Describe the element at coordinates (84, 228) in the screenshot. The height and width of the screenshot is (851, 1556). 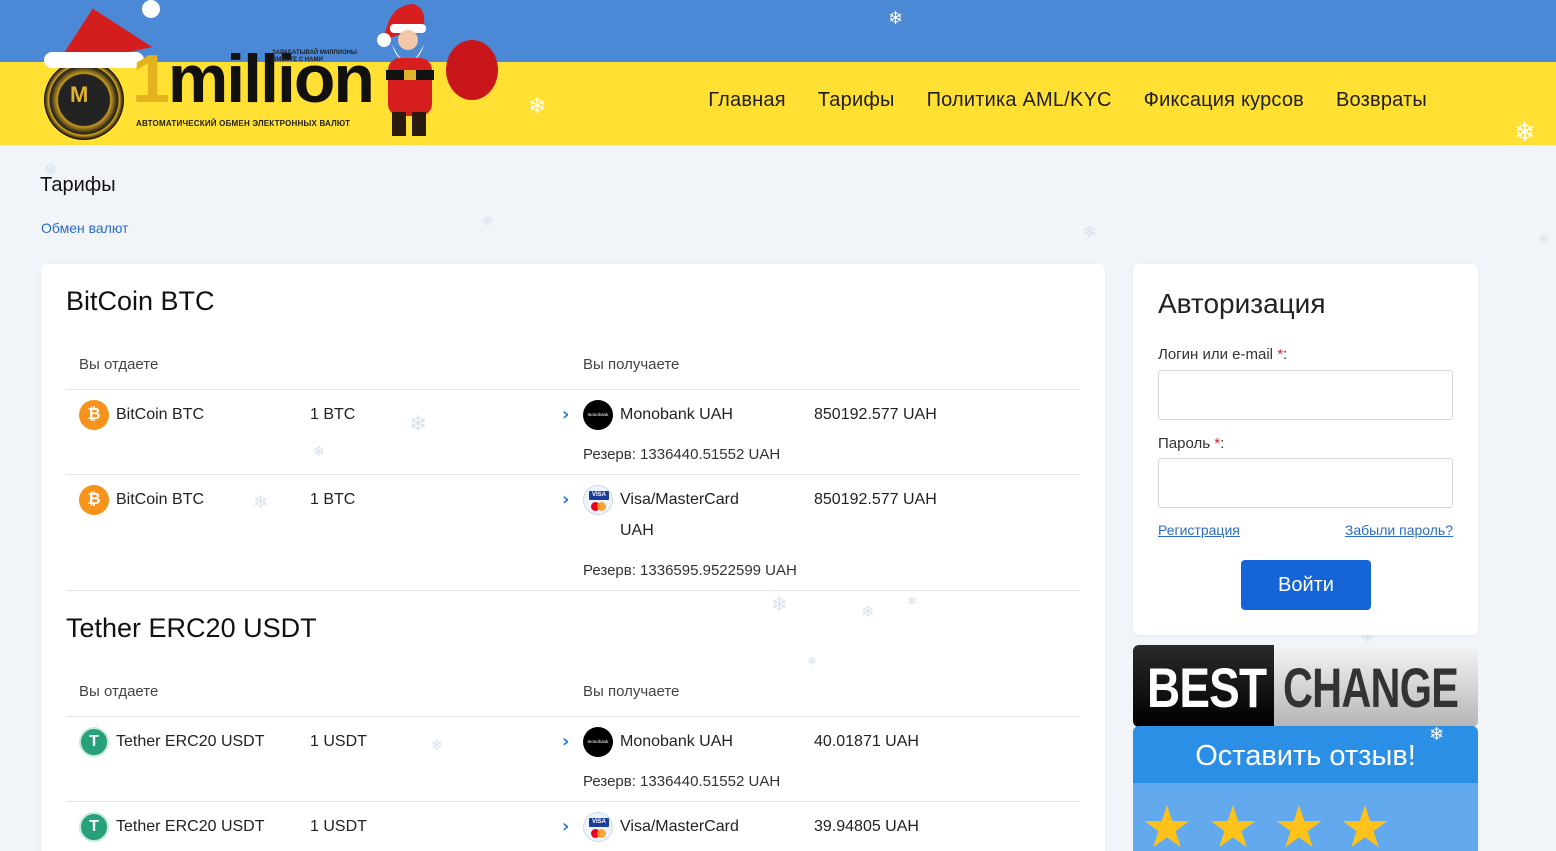
I see `breadcrumb-exchange: Обмен валют` at that location.